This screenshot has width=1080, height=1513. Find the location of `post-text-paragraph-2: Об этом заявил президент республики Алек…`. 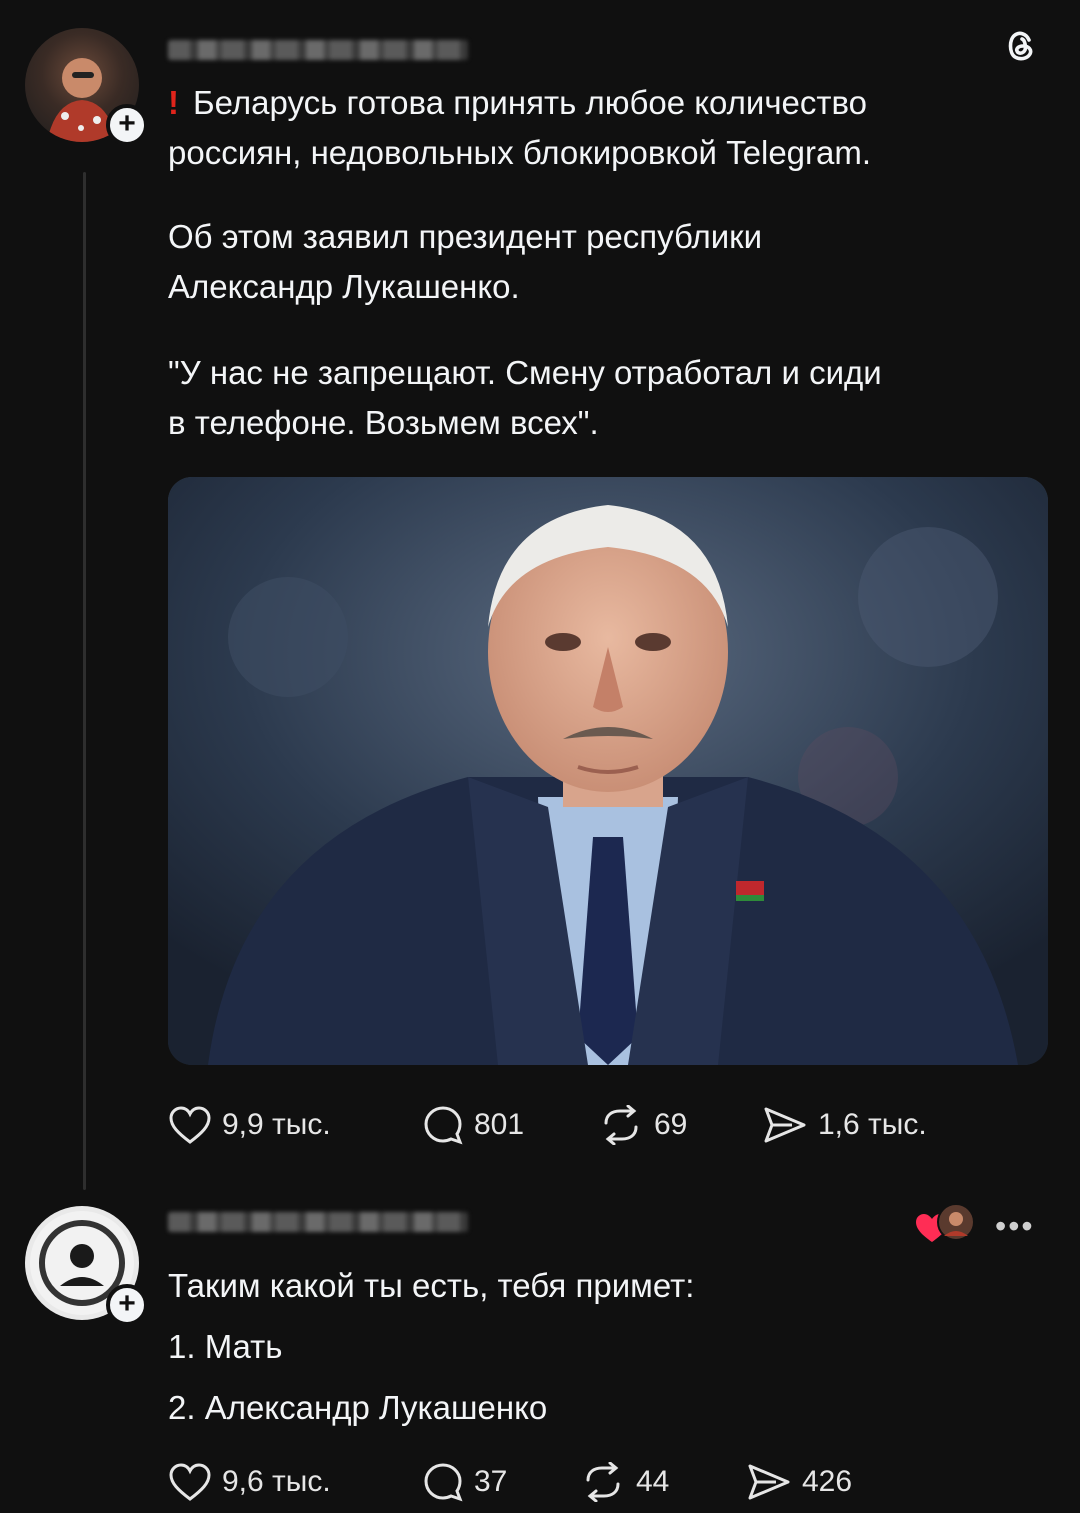

post-text-paragraph-2: Об этом заявил президент республики Алек… is located at coordinates (613, 262).